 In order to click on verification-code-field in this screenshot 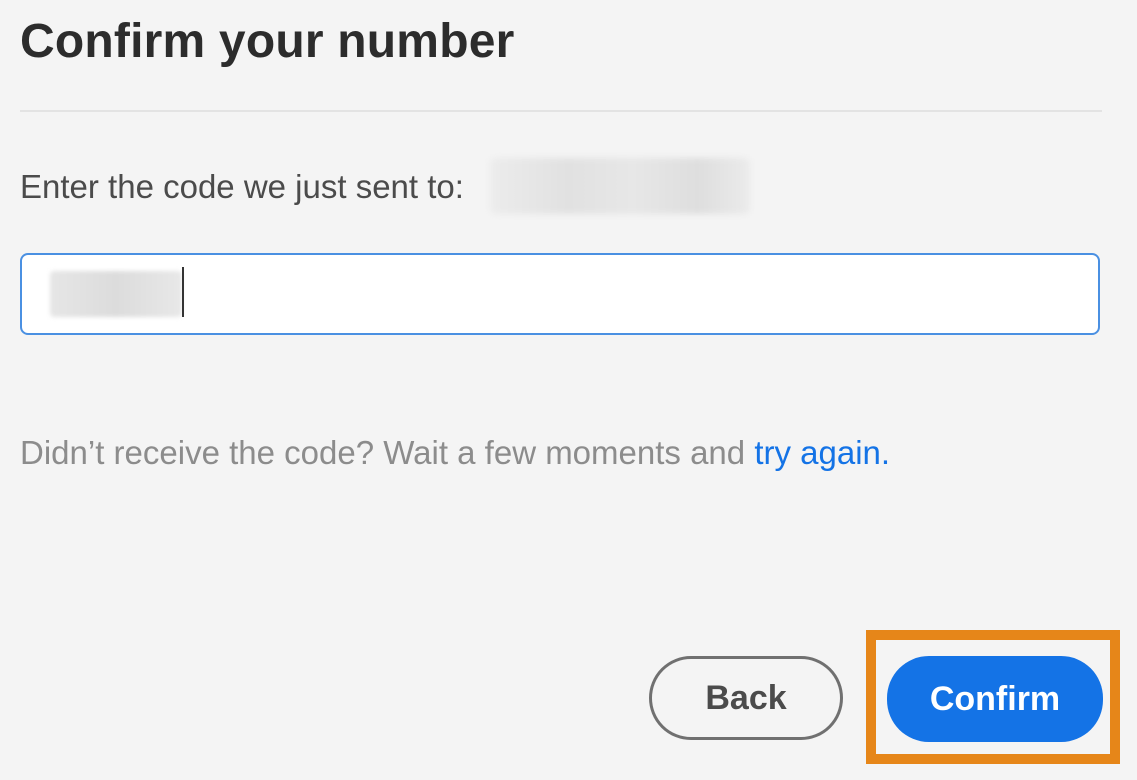, I will do `click(560, 294)`.